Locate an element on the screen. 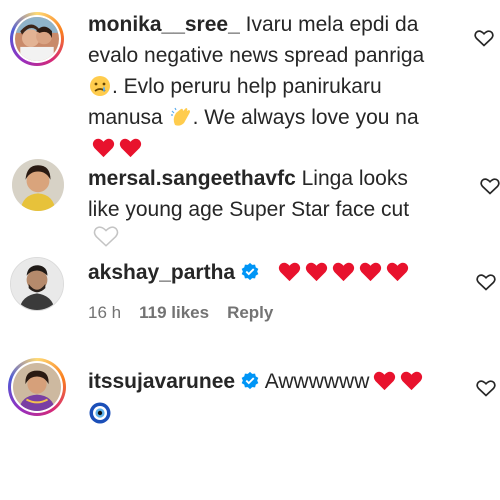  comment-body: . We always love you na is located at coordinates (305, 117).